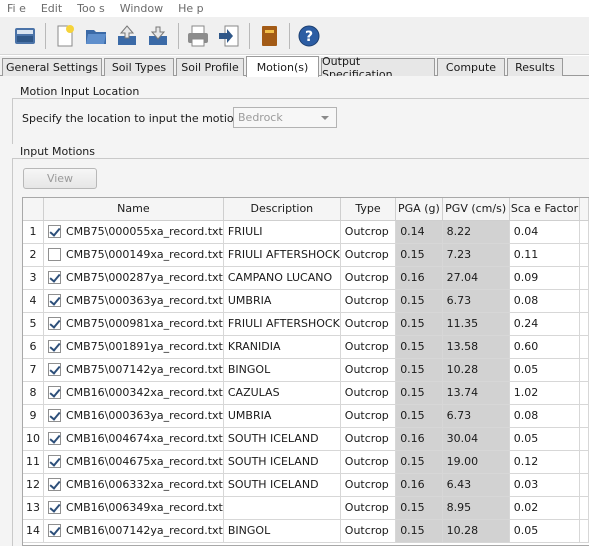  Describe the element at coordinates (133, 462) in the screenshot. I see `motion-name-cell: CMB16\004675xa_record.txt` at that location.